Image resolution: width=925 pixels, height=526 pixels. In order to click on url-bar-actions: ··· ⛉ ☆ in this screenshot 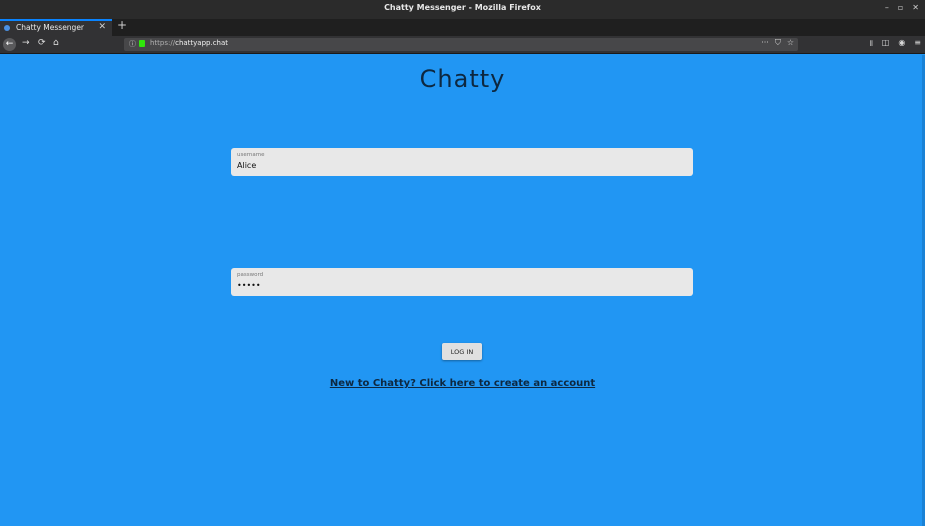, I will do `click(777, 43)`.